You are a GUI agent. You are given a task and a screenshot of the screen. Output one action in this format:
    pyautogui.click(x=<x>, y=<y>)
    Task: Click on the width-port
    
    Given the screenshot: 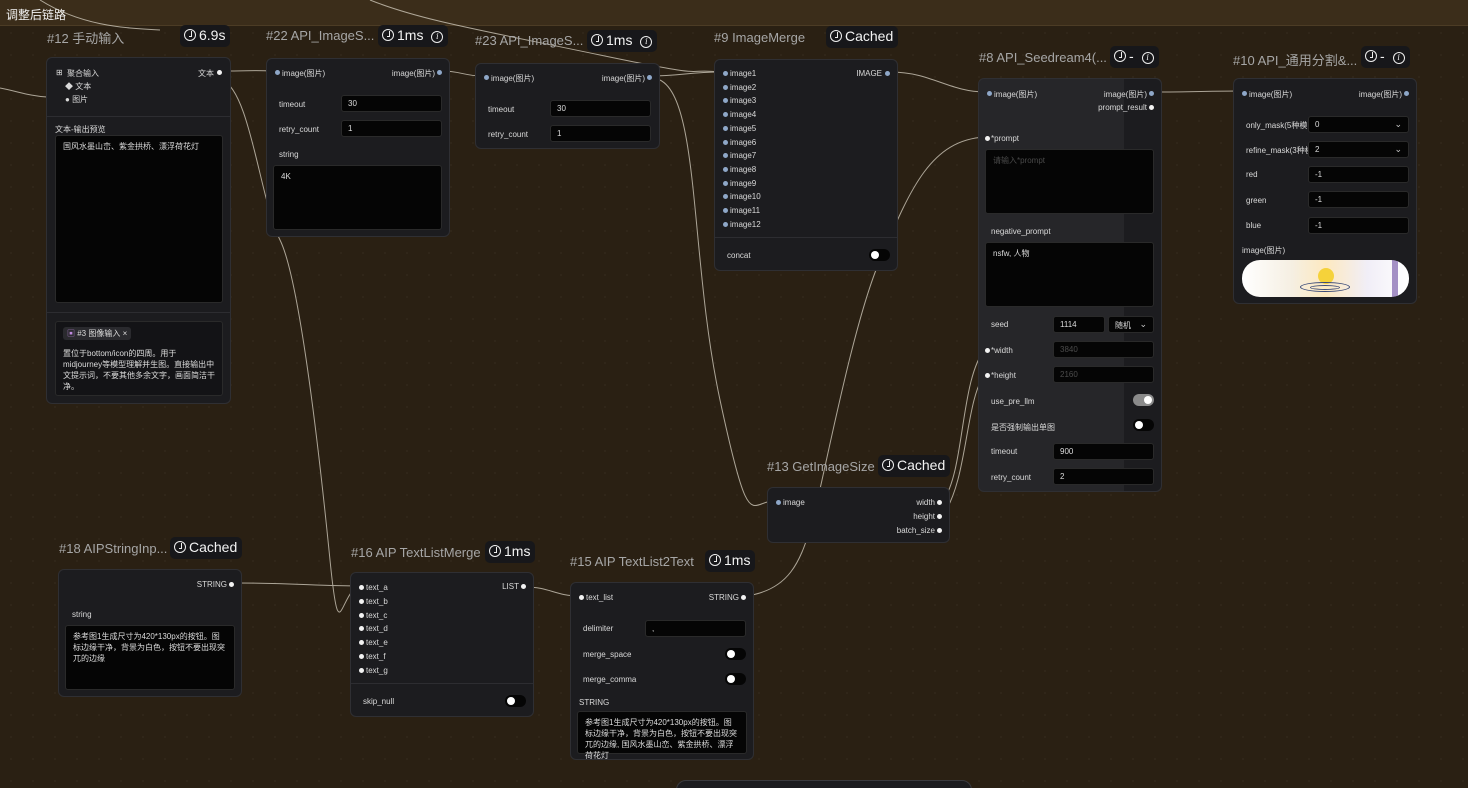 What is the action you would take?
    pyautogui.click(x=987, y=350)
    